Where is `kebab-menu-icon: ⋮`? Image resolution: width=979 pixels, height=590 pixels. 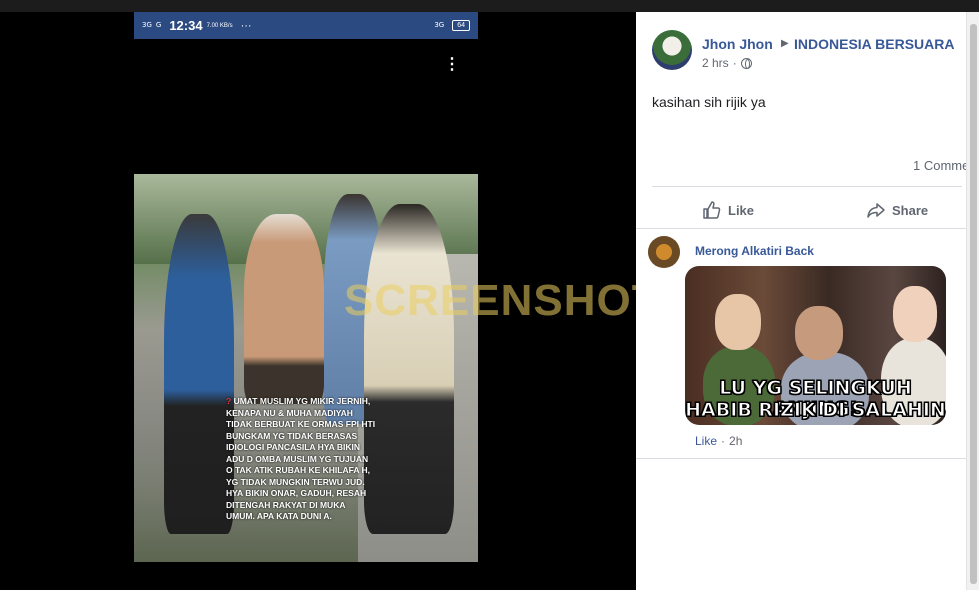 kebab-menu-icon: ⋮ is located at coordinates (452, 65).